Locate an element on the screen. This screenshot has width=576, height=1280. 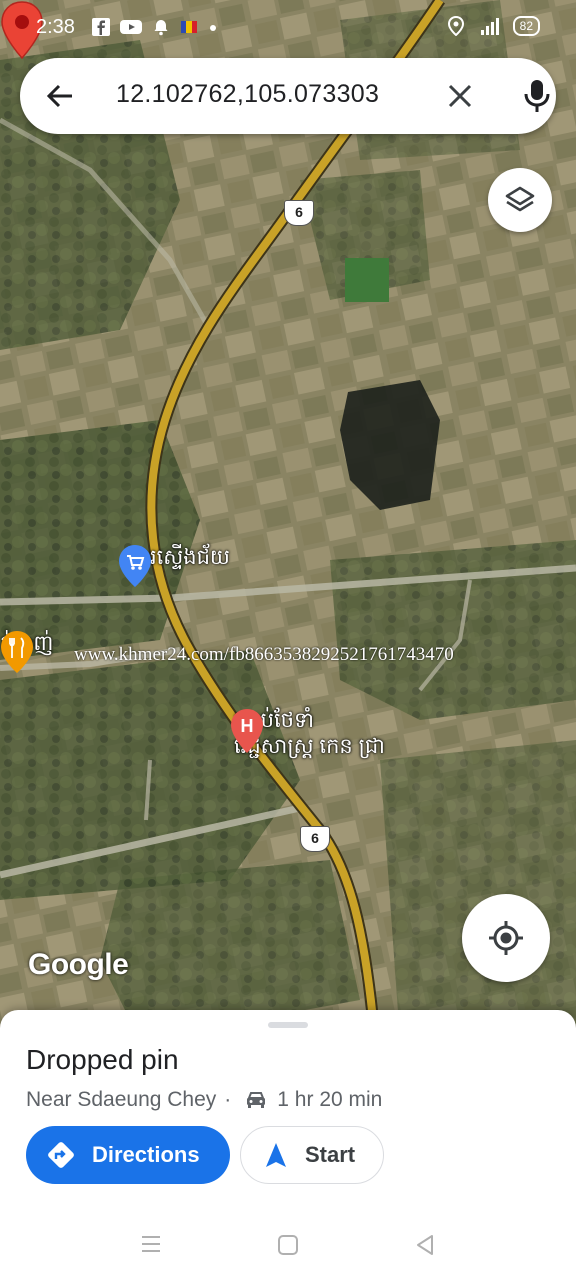
status-bar: 2:38 82 is located at coordinates (288, 28).